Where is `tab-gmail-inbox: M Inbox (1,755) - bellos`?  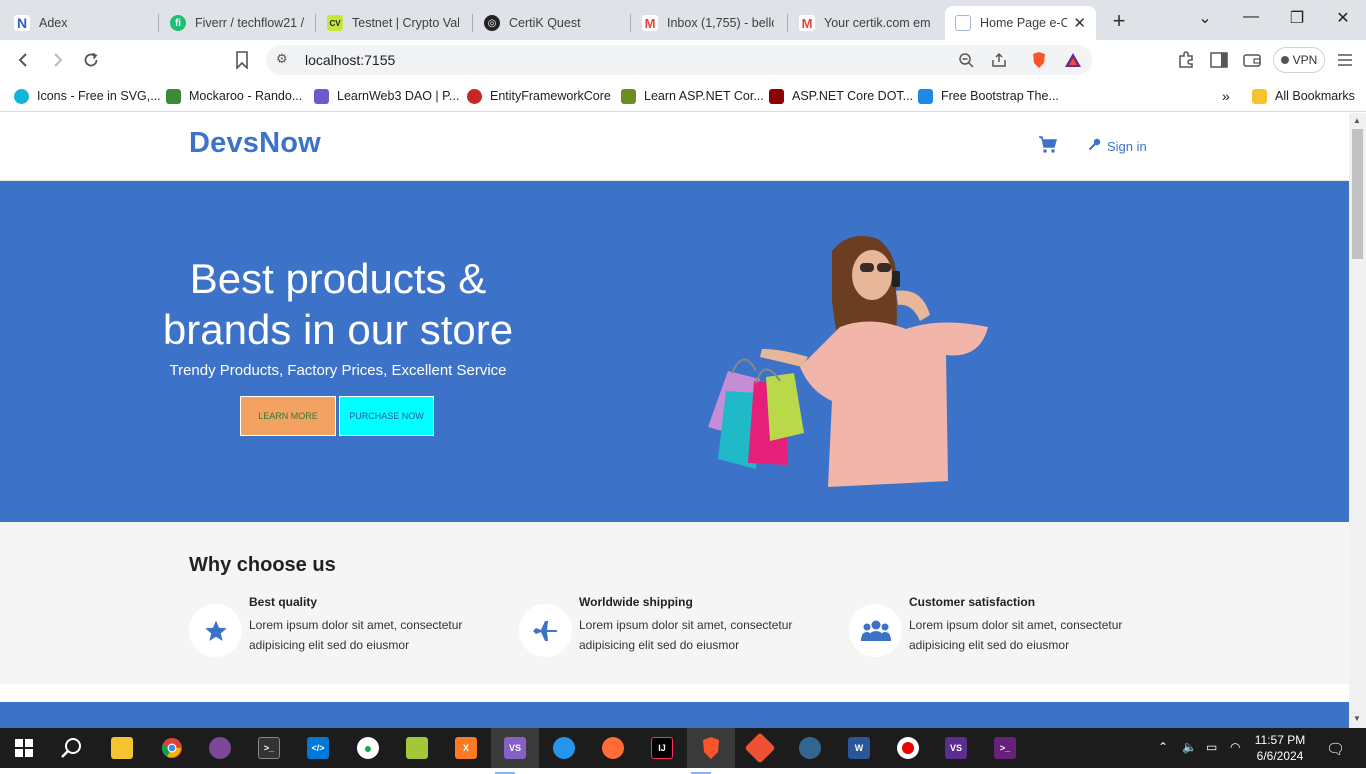
tab-gmail-inbox: M Inbox (1,755) - bellos is located at coordinates (708, 23).